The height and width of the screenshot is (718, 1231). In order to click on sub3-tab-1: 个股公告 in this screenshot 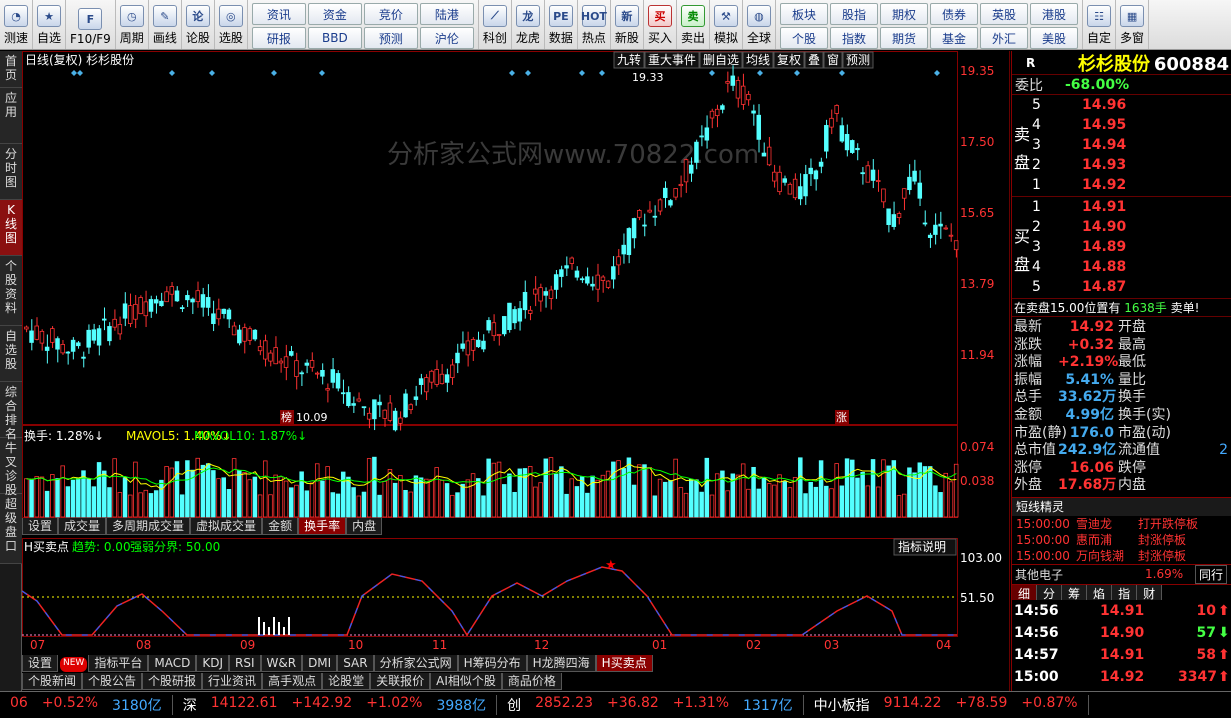, I will do `click(112, 681)`.